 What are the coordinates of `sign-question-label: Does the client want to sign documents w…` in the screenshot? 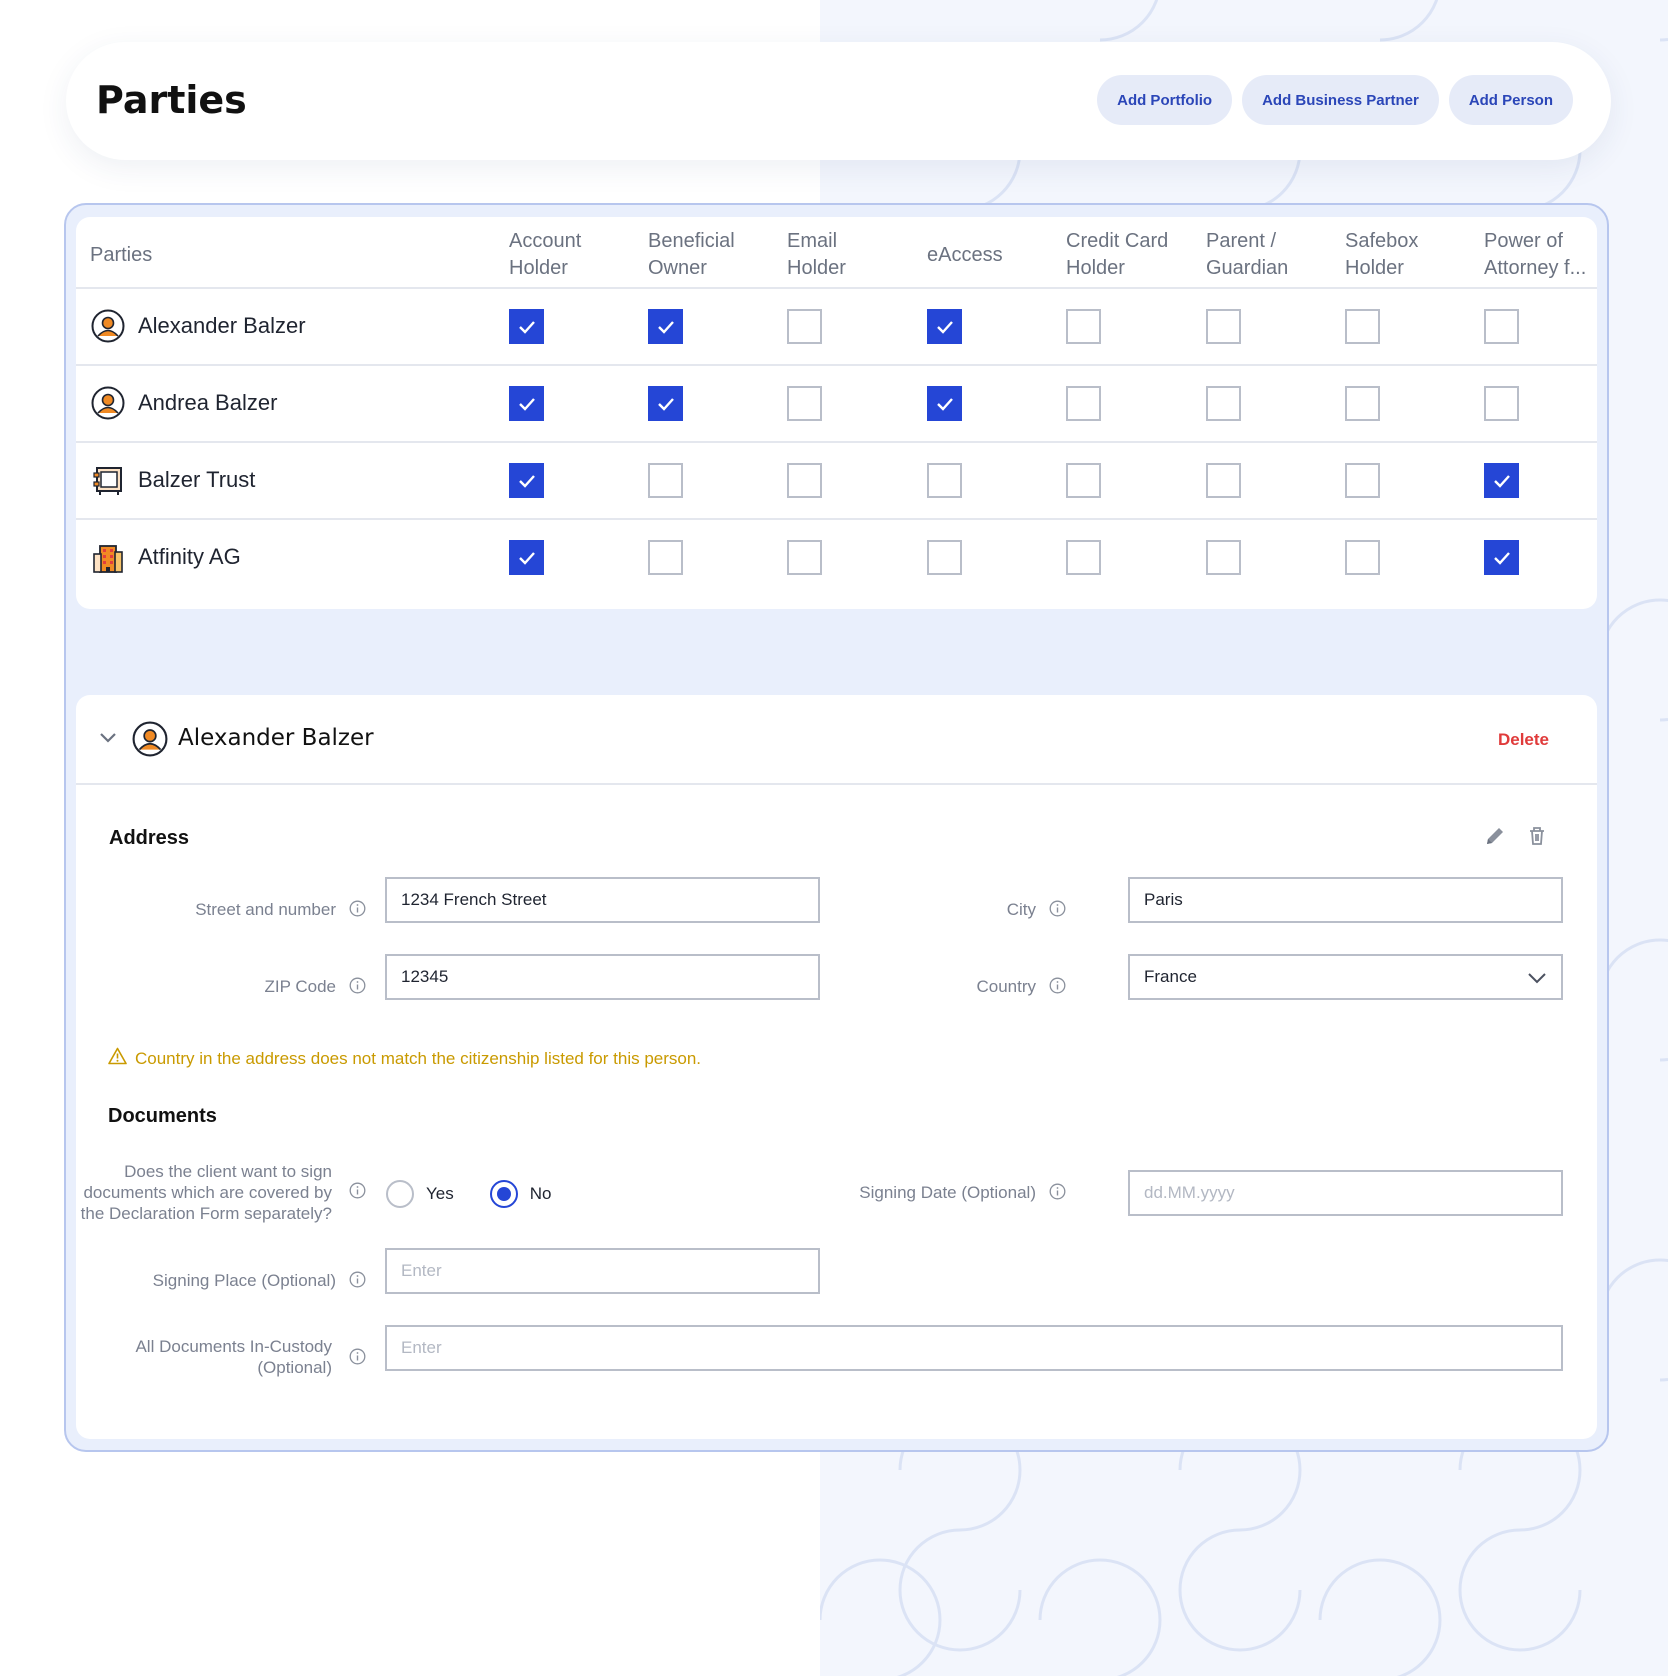 It's located at (206, 1192).